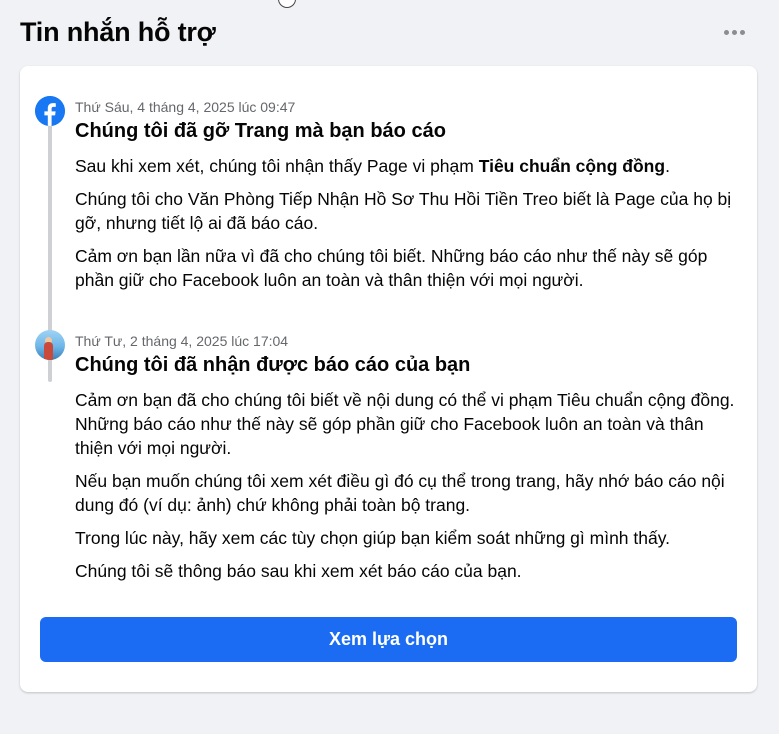  Describe the element at coordinates (118, 31) in the screenshot. I see `page-title: Tin nhắn hỗ trợ` at that location.